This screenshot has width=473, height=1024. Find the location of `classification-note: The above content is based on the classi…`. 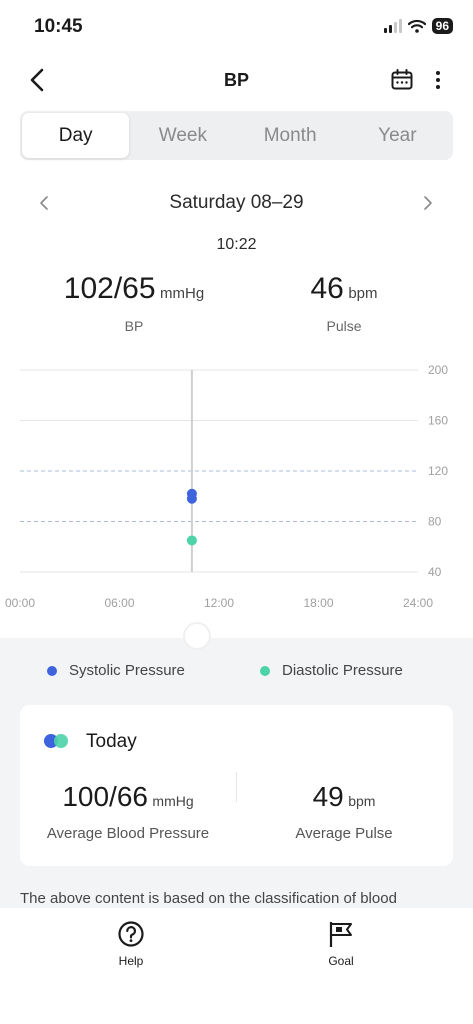

classification-note: The above content is based on the classi… is located at coordinates (208, 898).